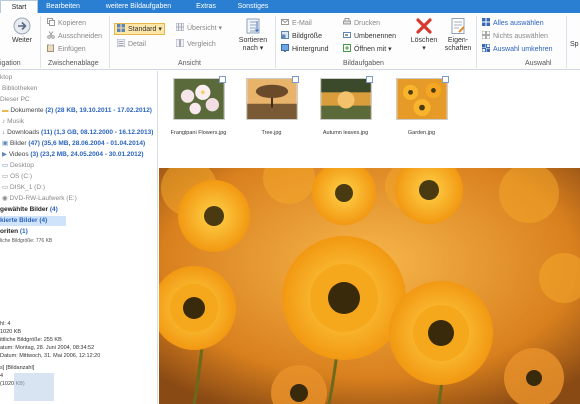 This screenshot has width=580, height=404. What do you see at coordinates (16, 121) in the screenshot?
I see `tree-item-label: Musik` at bounding box center [16, 121].